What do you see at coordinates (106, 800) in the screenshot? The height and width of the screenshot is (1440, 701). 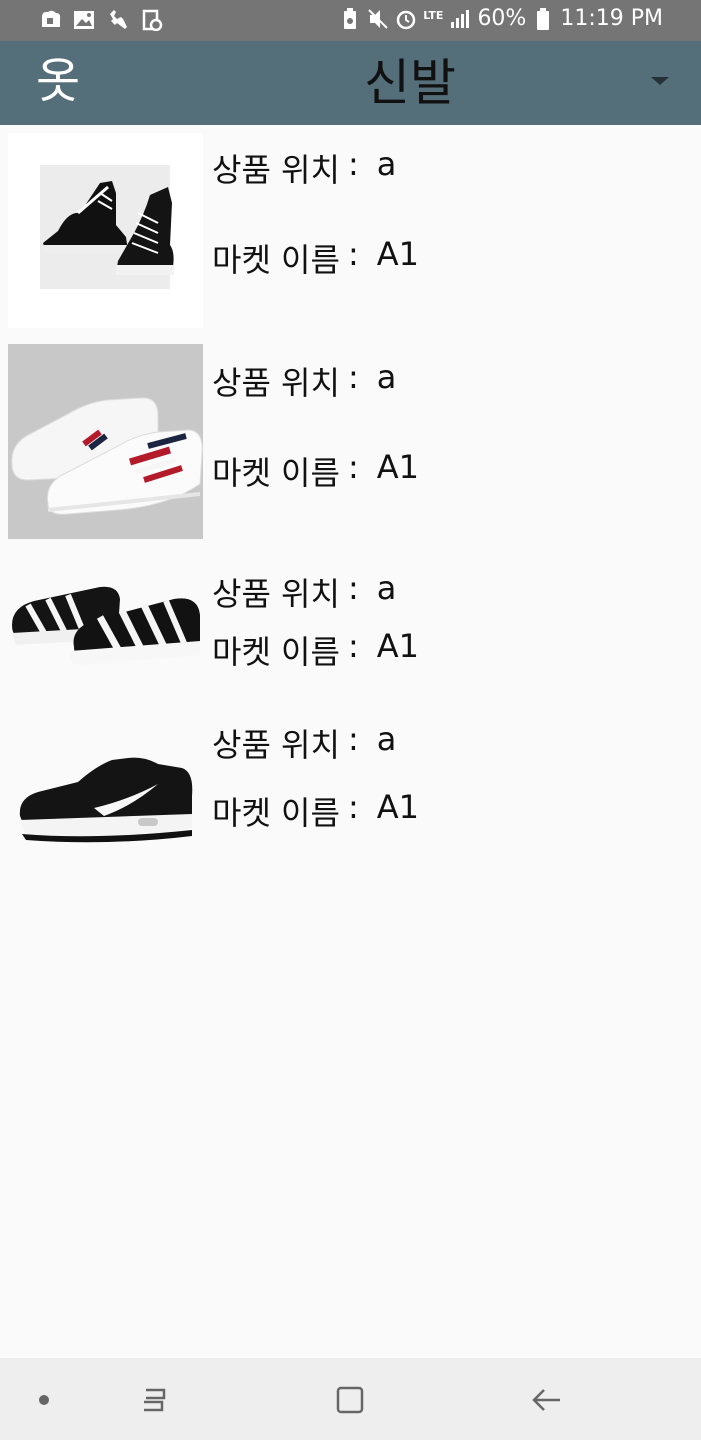 I see `black-running-shoe-image` at bounding box center [106, 800].